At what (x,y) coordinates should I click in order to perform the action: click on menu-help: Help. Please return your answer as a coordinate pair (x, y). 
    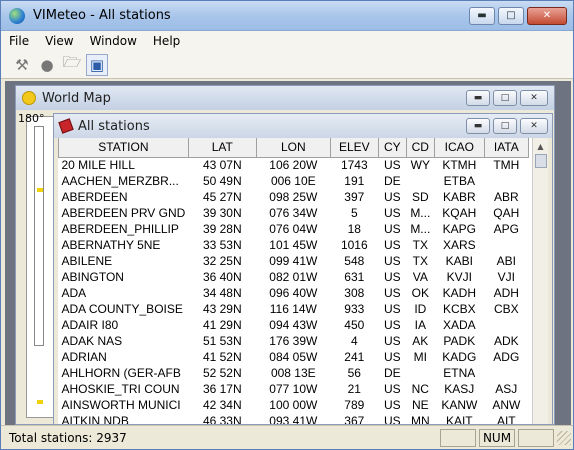
    Looking at the image, I should click on (166, 41).